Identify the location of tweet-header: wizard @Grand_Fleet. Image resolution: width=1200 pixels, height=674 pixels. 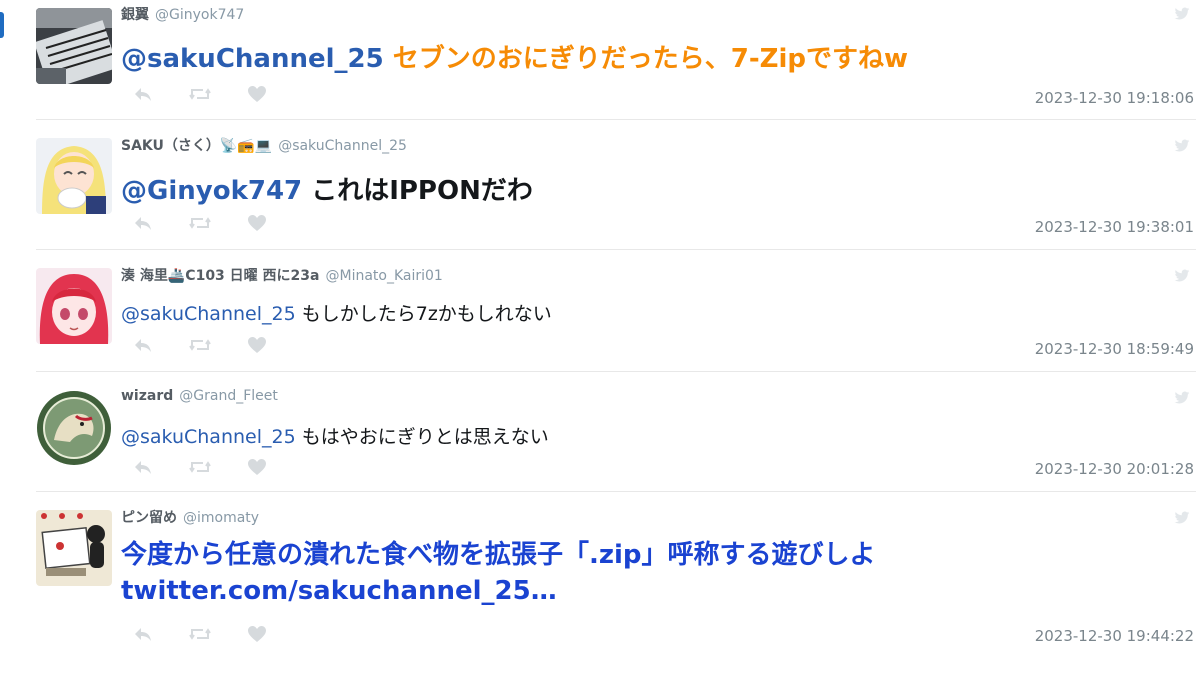
(199, 396).